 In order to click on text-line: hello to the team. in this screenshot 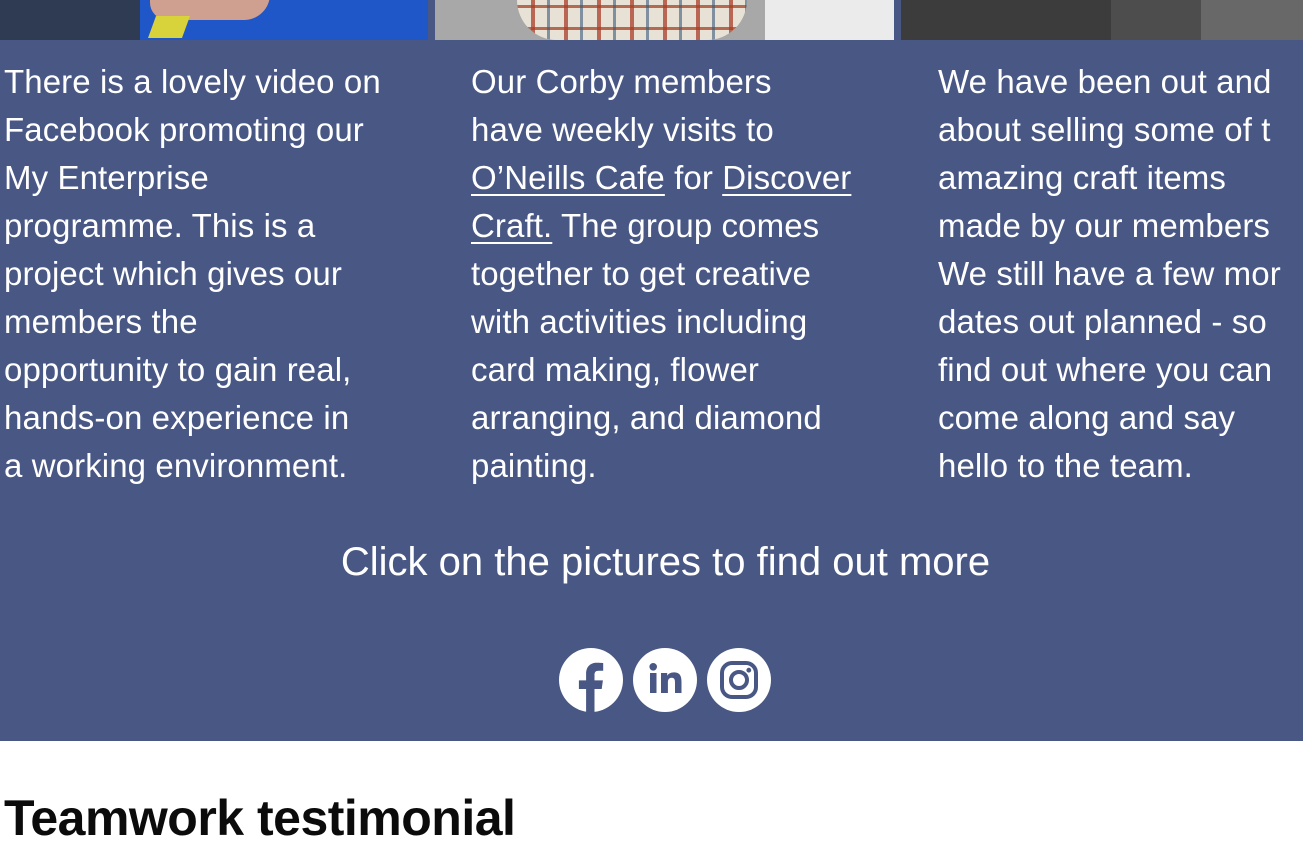, I will do `click(1065, 465)`.